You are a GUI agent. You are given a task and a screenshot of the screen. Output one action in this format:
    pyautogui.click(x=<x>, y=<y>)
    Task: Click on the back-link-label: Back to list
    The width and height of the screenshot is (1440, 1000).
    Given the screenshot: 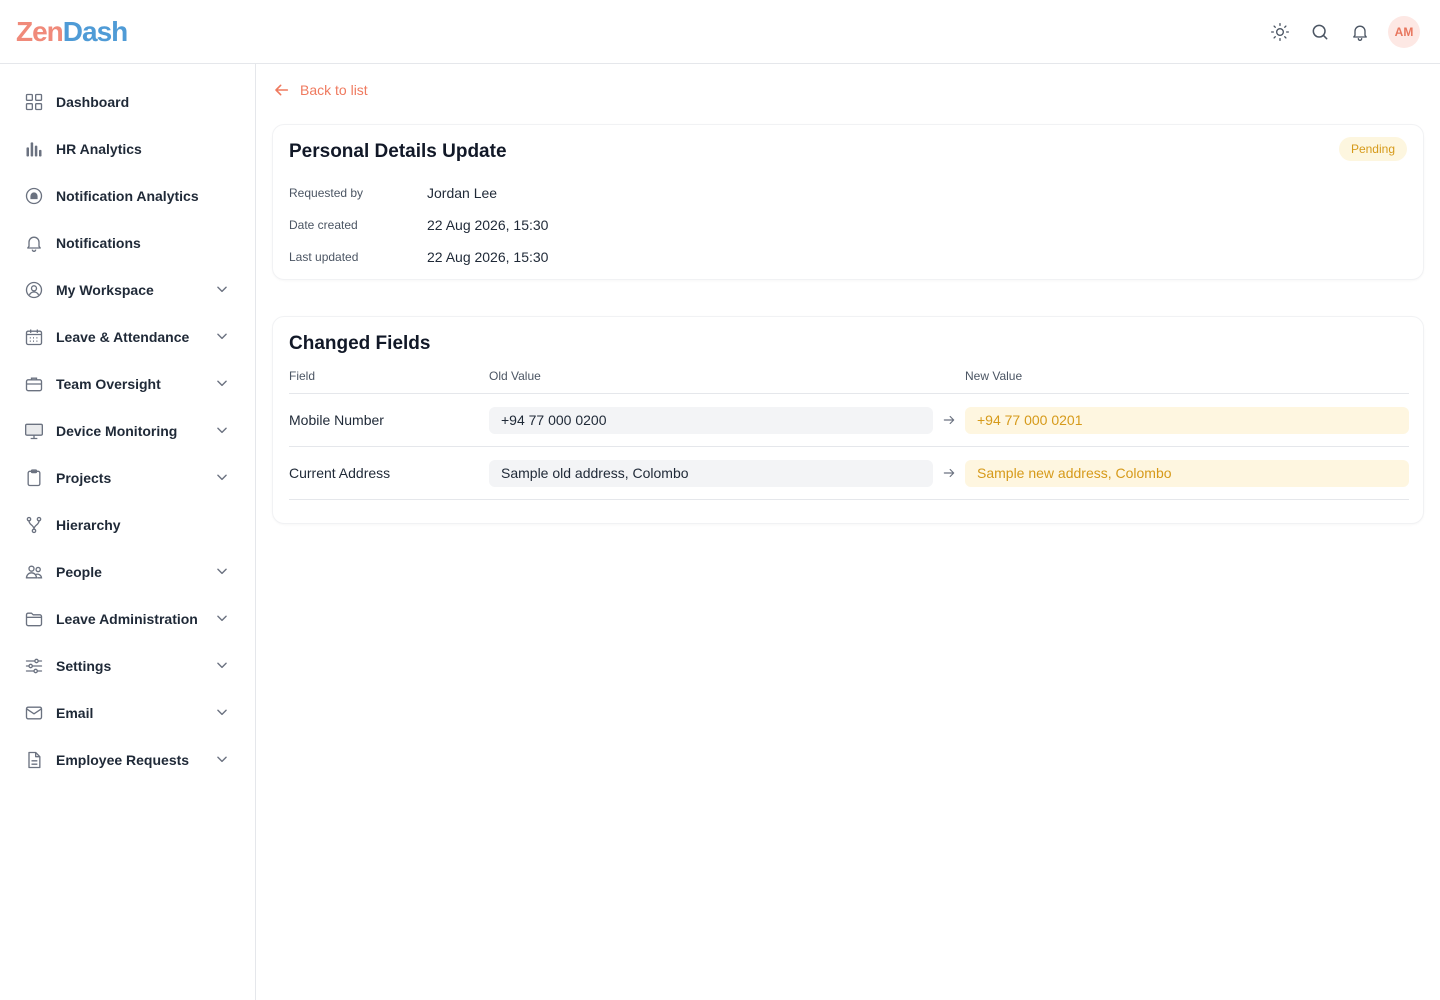 What is the action you would take?
    pyautogui.click(x=334, y=90)
    